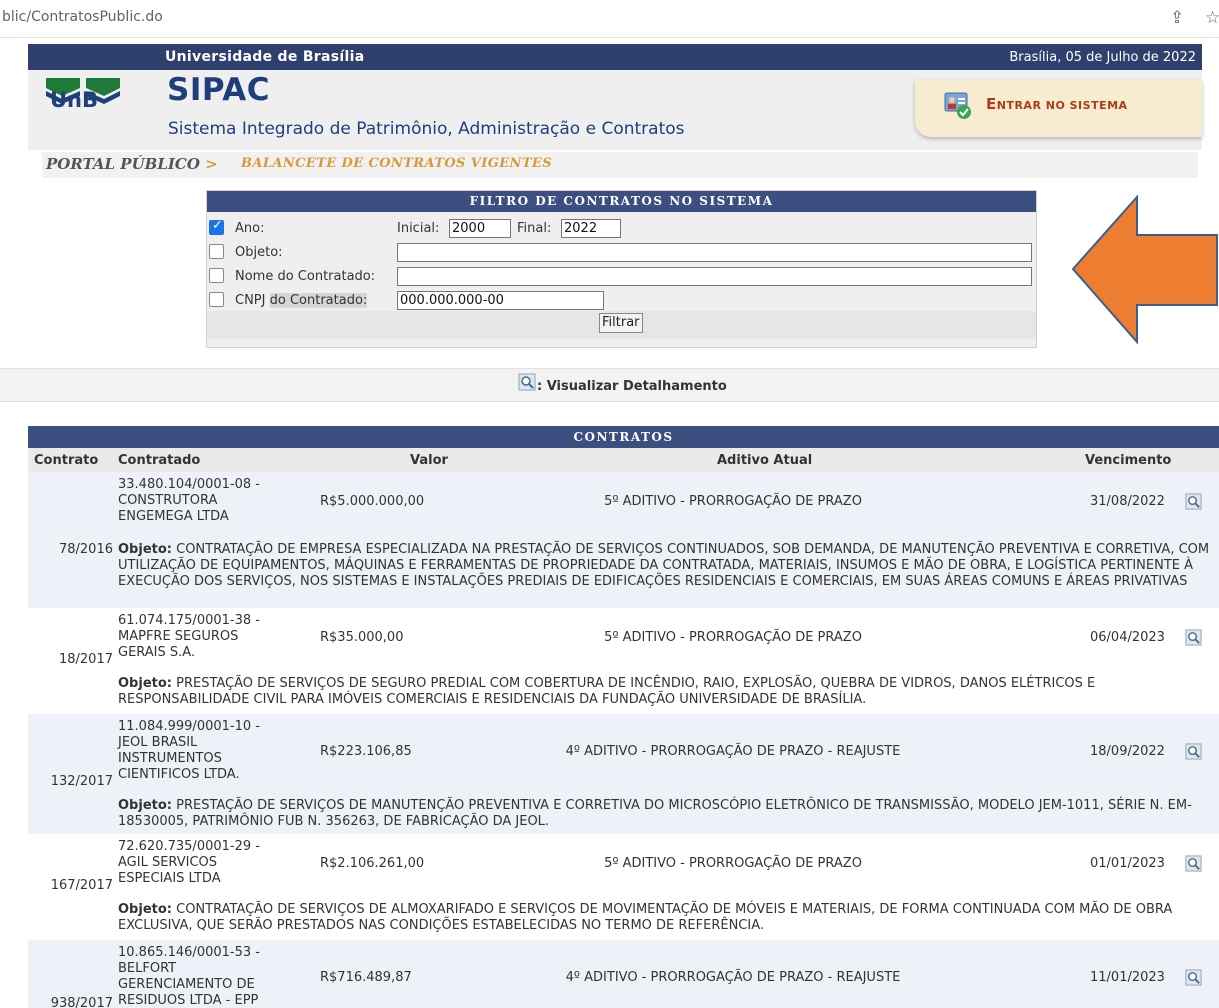  Describe the element at coordinates (372, 863) in the screenshot. I see `valor-cell: R$2.106.261,00` at that location.